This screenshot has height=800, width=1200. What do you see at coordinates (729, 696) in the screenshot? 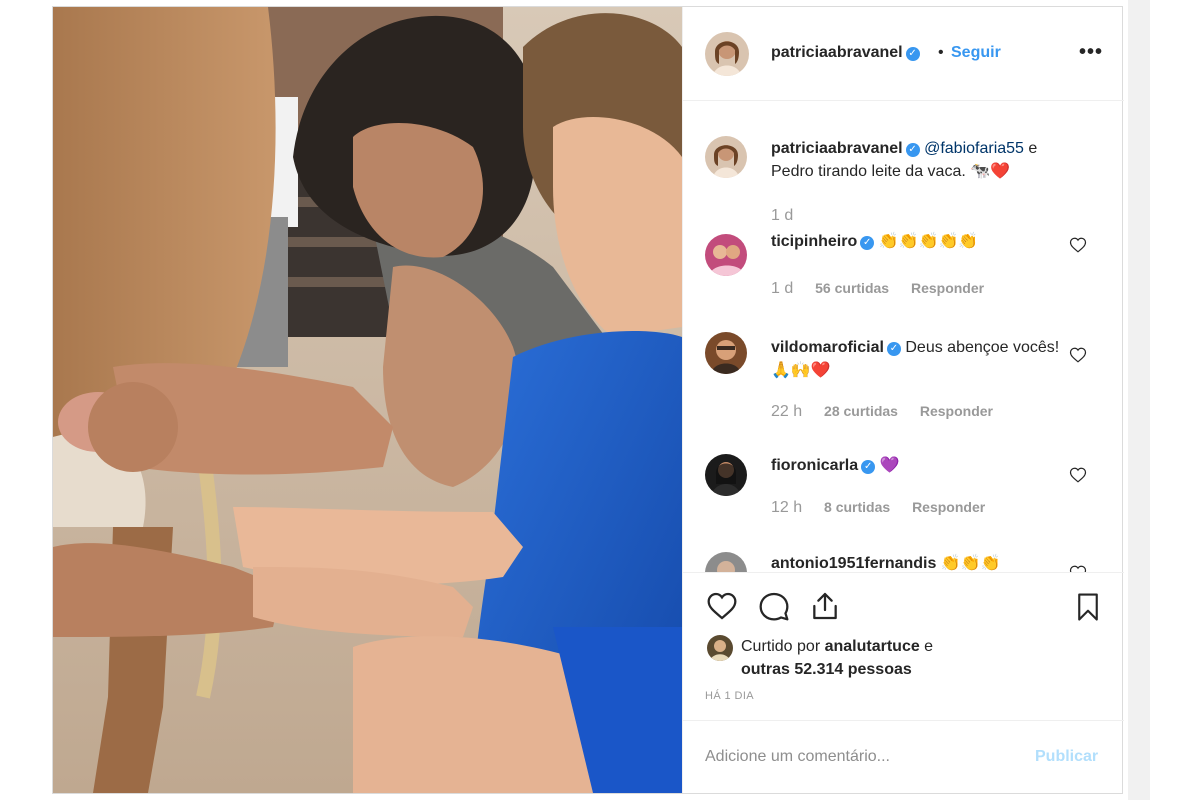
I see `posted-time: HÁ 1 DIA` at bounding box center [729, 696].